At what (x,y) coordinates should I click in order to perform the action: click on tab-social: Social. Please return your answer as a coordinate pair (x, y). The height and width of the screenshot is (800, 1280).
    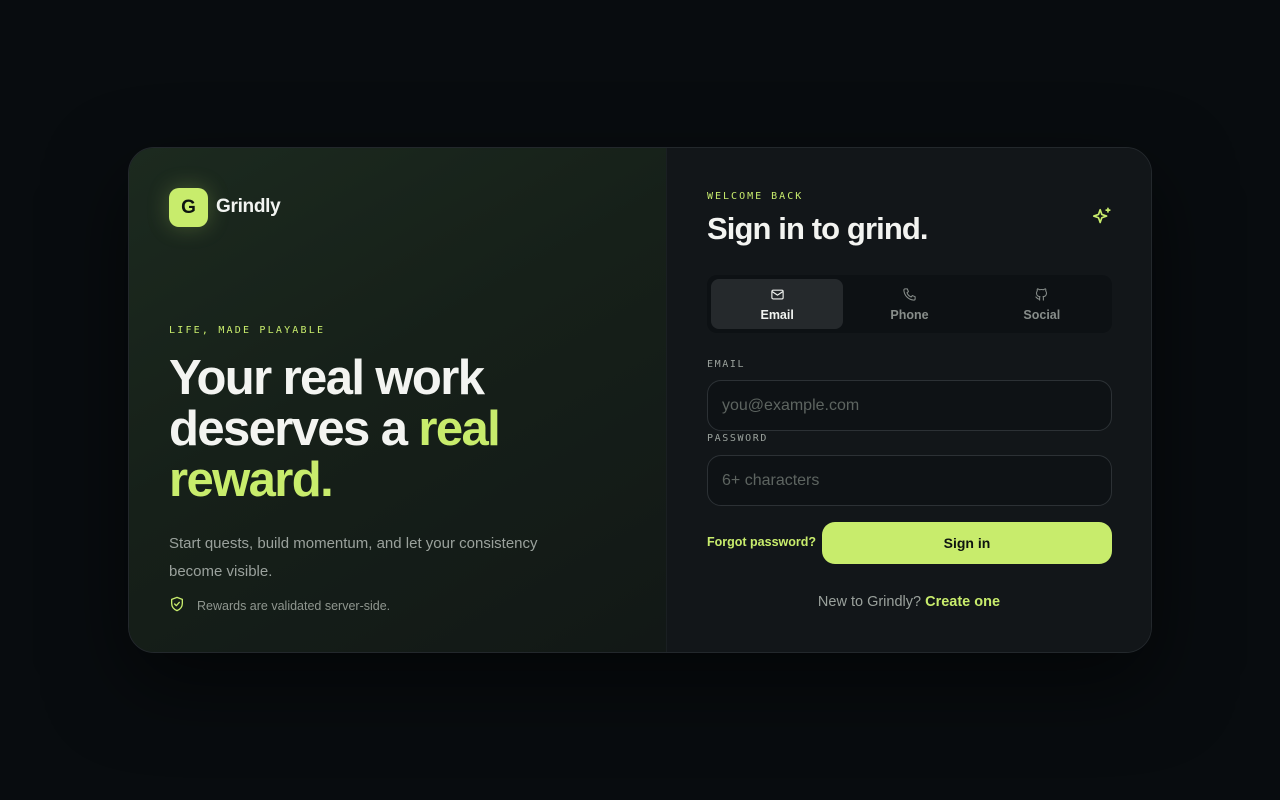
    Looking at the image, I should click on (1042, 304).